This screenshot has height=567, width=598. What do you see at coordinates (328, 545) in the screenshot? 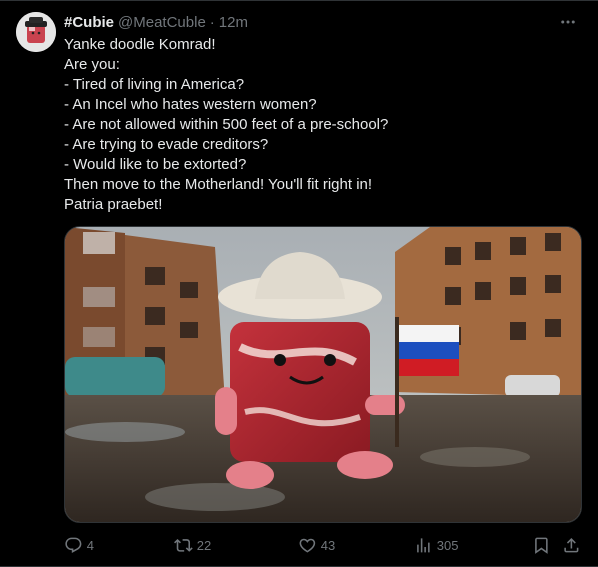
I see `like-count: 43` at bounding box center [328, 545].